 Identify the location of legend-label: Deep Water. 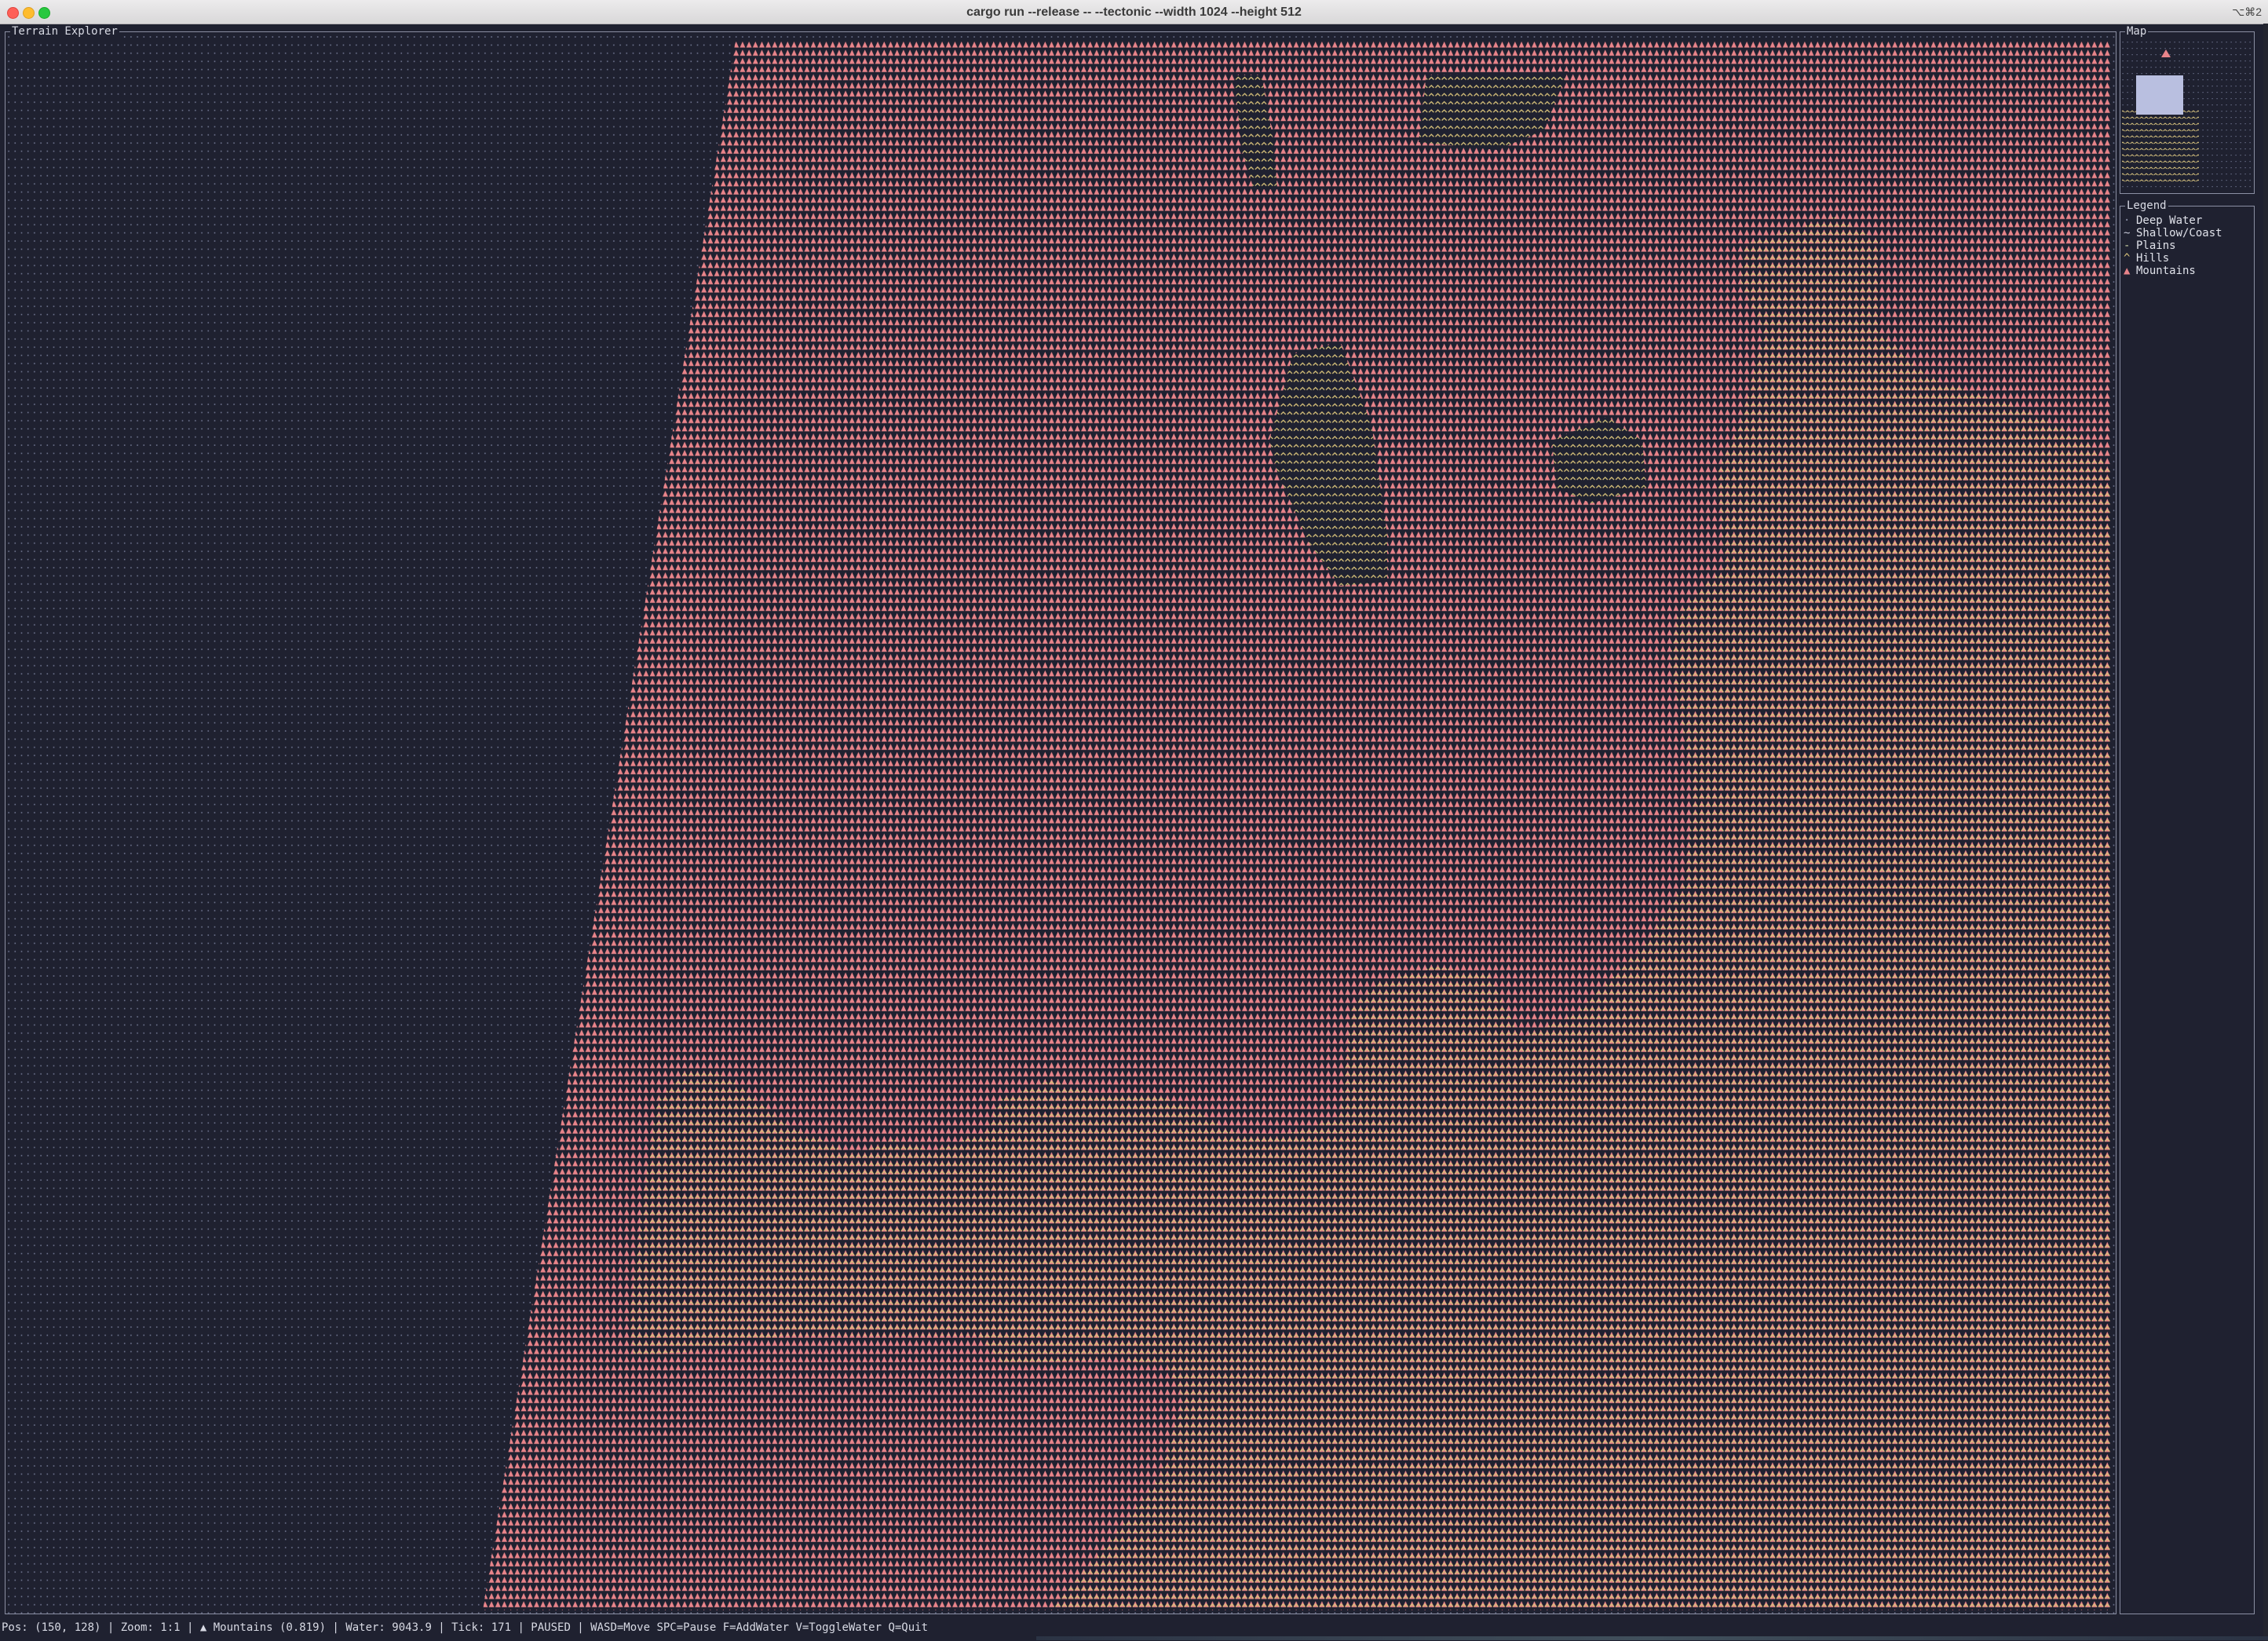
(2169, 221).